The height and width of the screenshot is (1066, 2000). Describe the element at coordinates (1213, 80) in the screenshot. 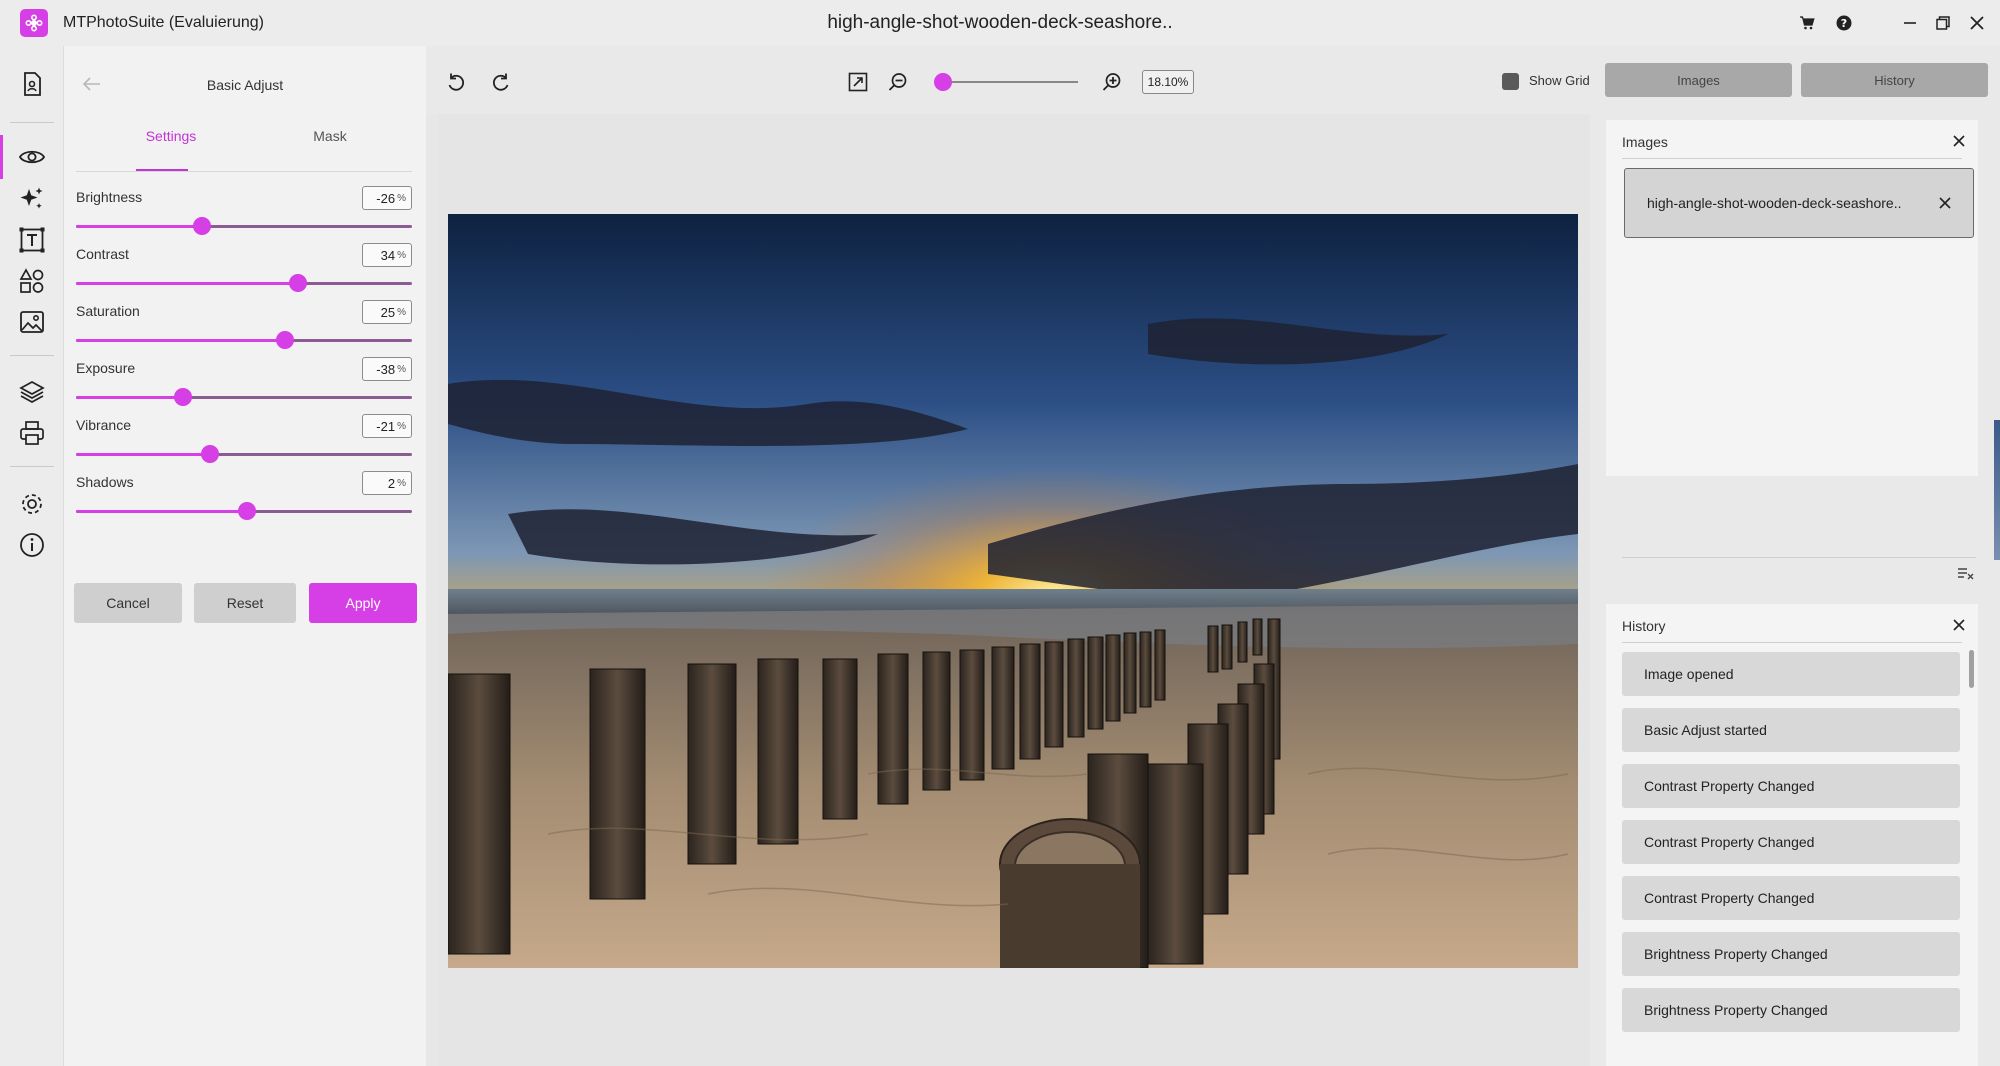

I see `canvas-toolbar: 18.10% Show Grid Images History` at that location.